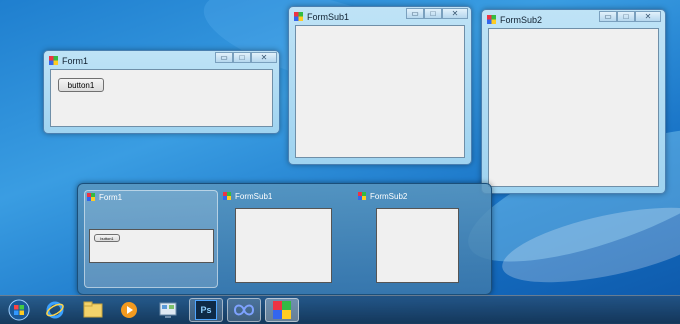  I want to click on form1-titlebar: Form1 ▭ □ ✕, so click(161, 61).